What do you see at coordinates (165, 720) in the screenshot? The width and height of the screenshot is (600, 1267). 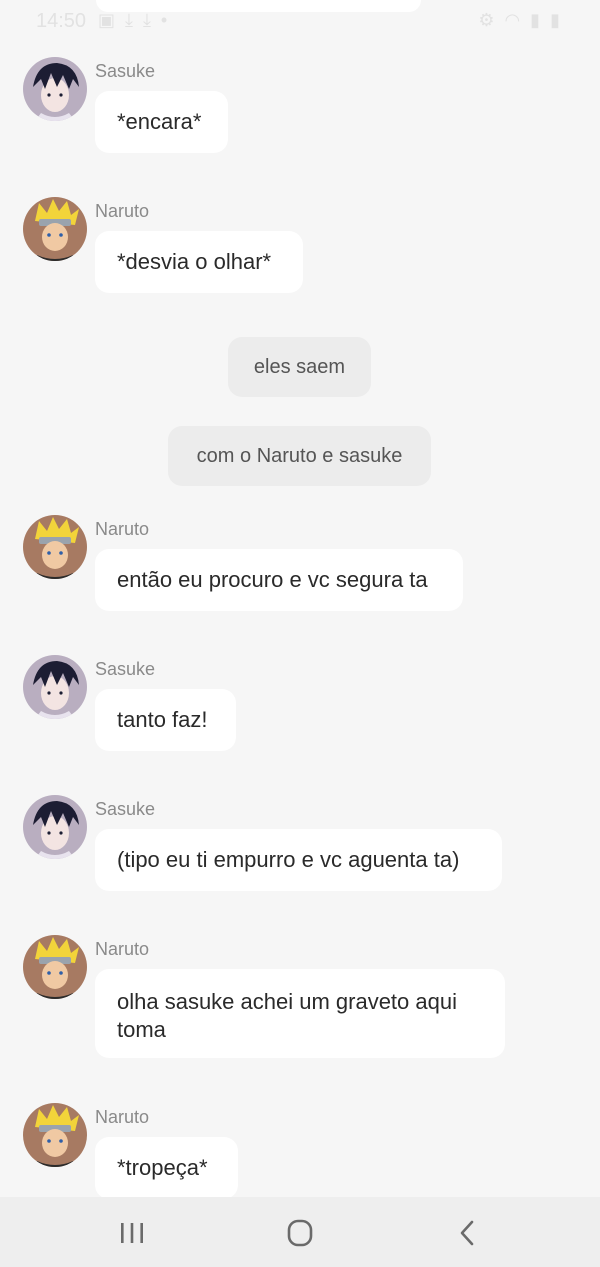 I see `message-bubble: tanto faz!` at bounding box center [165, 720].